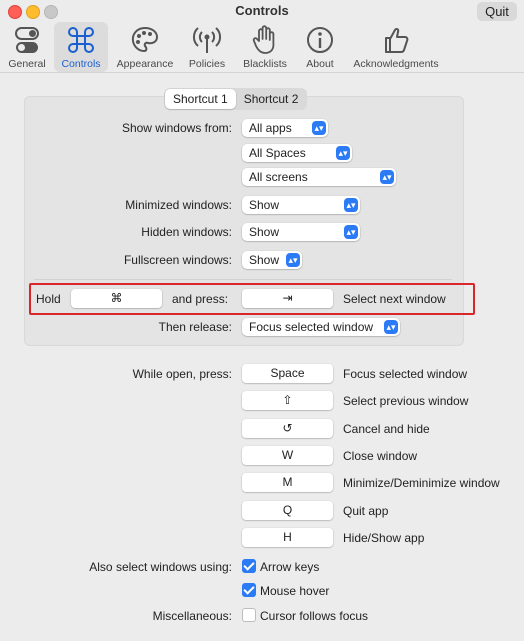  Describe the element at coordinates (380, 456) in the screenshot. I see `action-label: Close window` at that location.